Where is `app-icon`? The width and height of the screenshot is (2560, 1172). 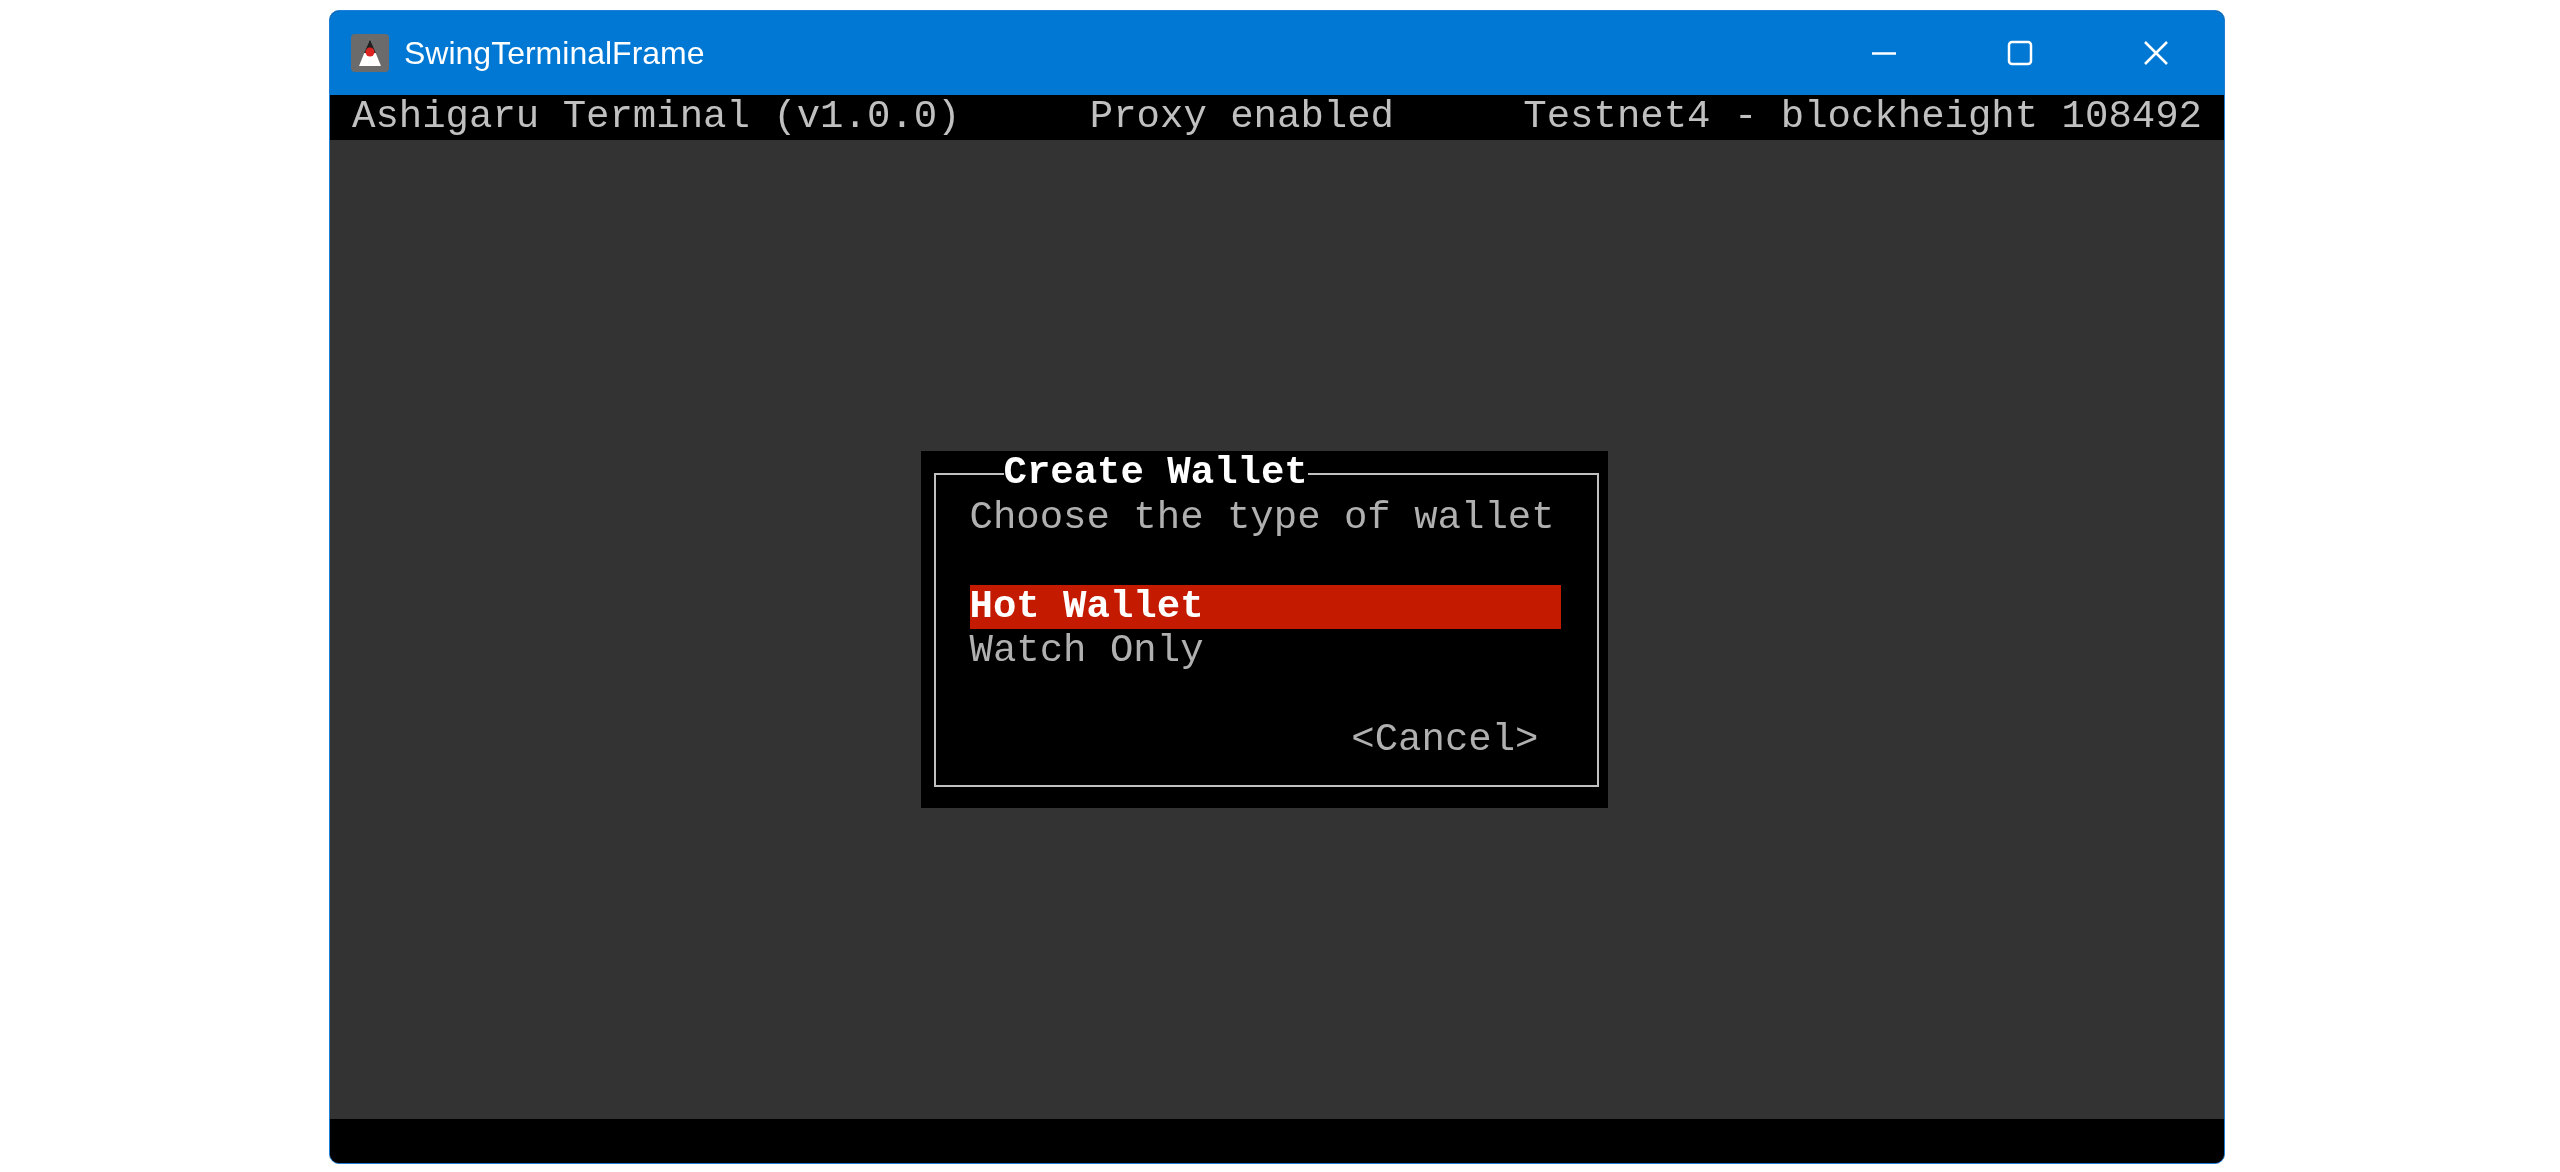
app-icon is located at coordinates (370, 53).